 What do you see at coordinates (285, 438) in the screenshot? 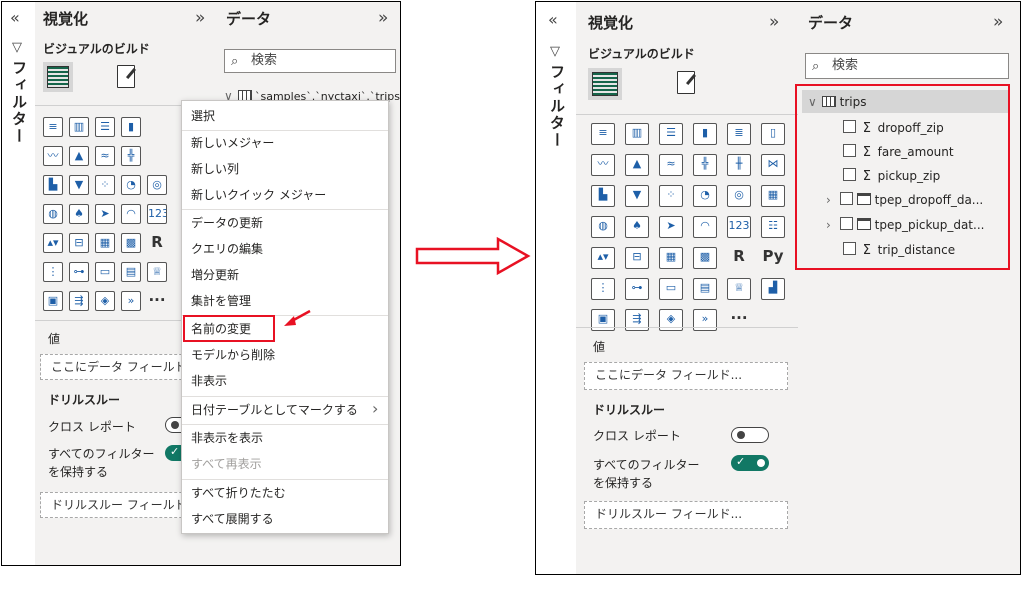
I see `menu-item-view-hidden: 非表示を表示` at bounding box center [285, 438].